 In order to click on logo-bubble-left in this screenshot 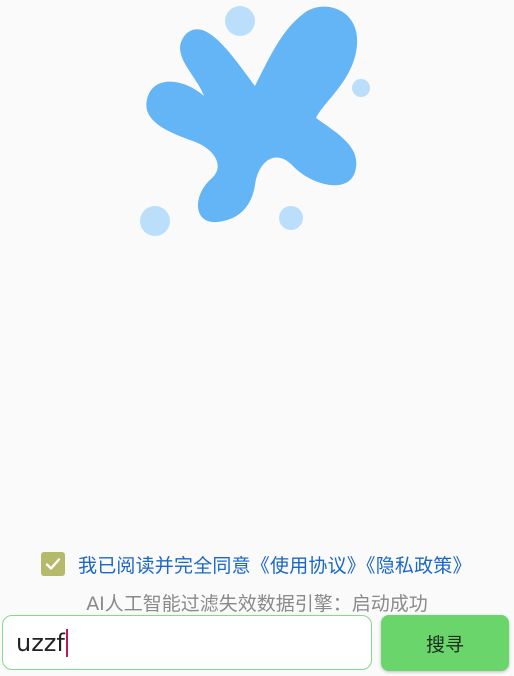, I will do `click(155, 221)`.